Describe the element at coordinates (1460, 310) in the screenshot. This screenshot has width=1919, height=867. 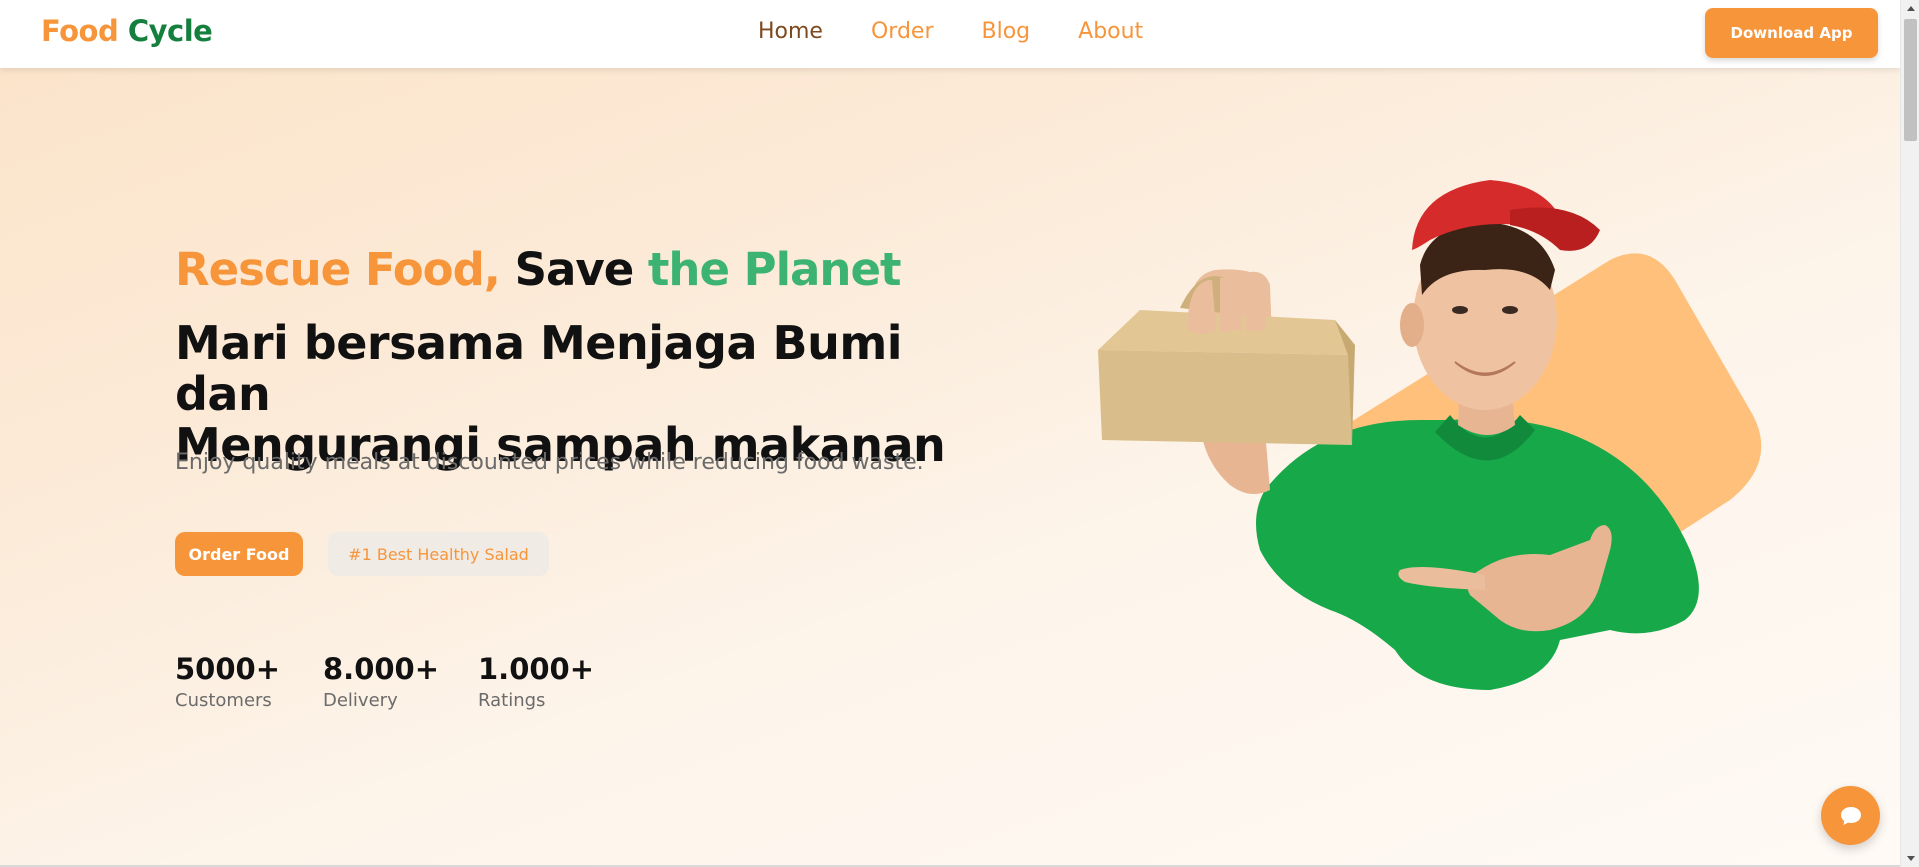
I see `left-eye` at that location.